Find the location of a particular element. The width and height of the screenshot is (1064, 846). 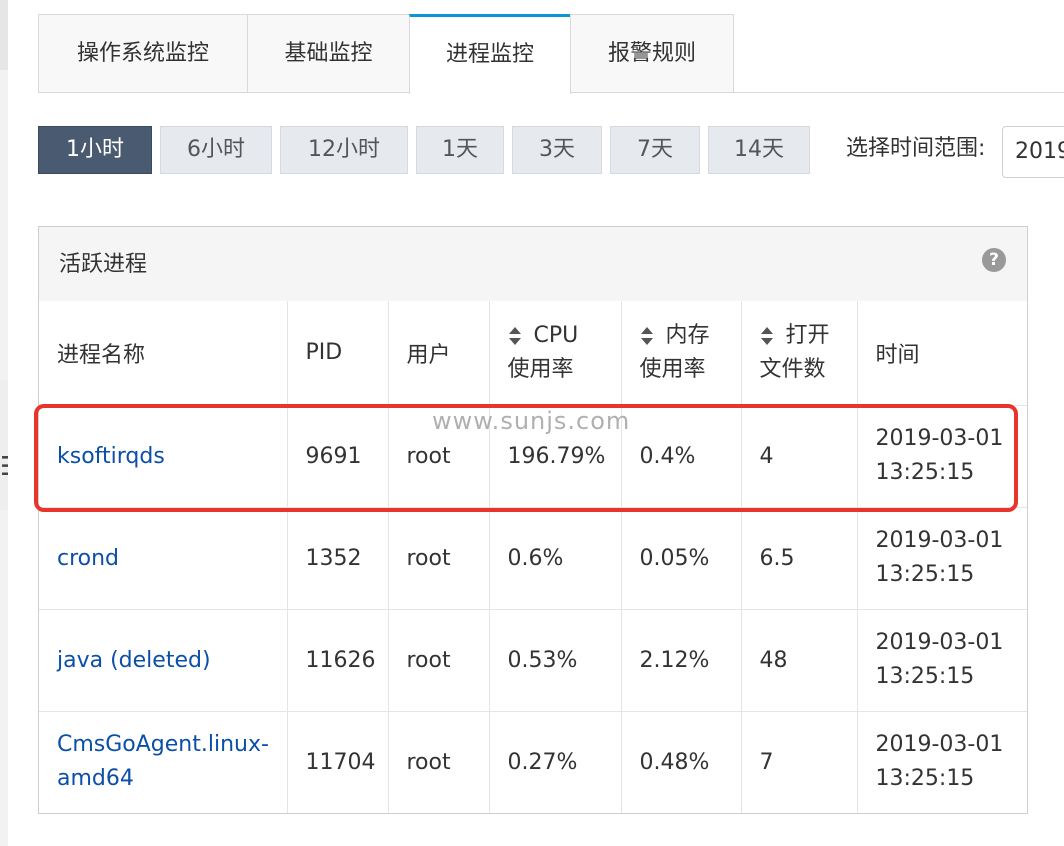

column-header-open-files: 打开 文件数 is located at coordinates (799, 353).